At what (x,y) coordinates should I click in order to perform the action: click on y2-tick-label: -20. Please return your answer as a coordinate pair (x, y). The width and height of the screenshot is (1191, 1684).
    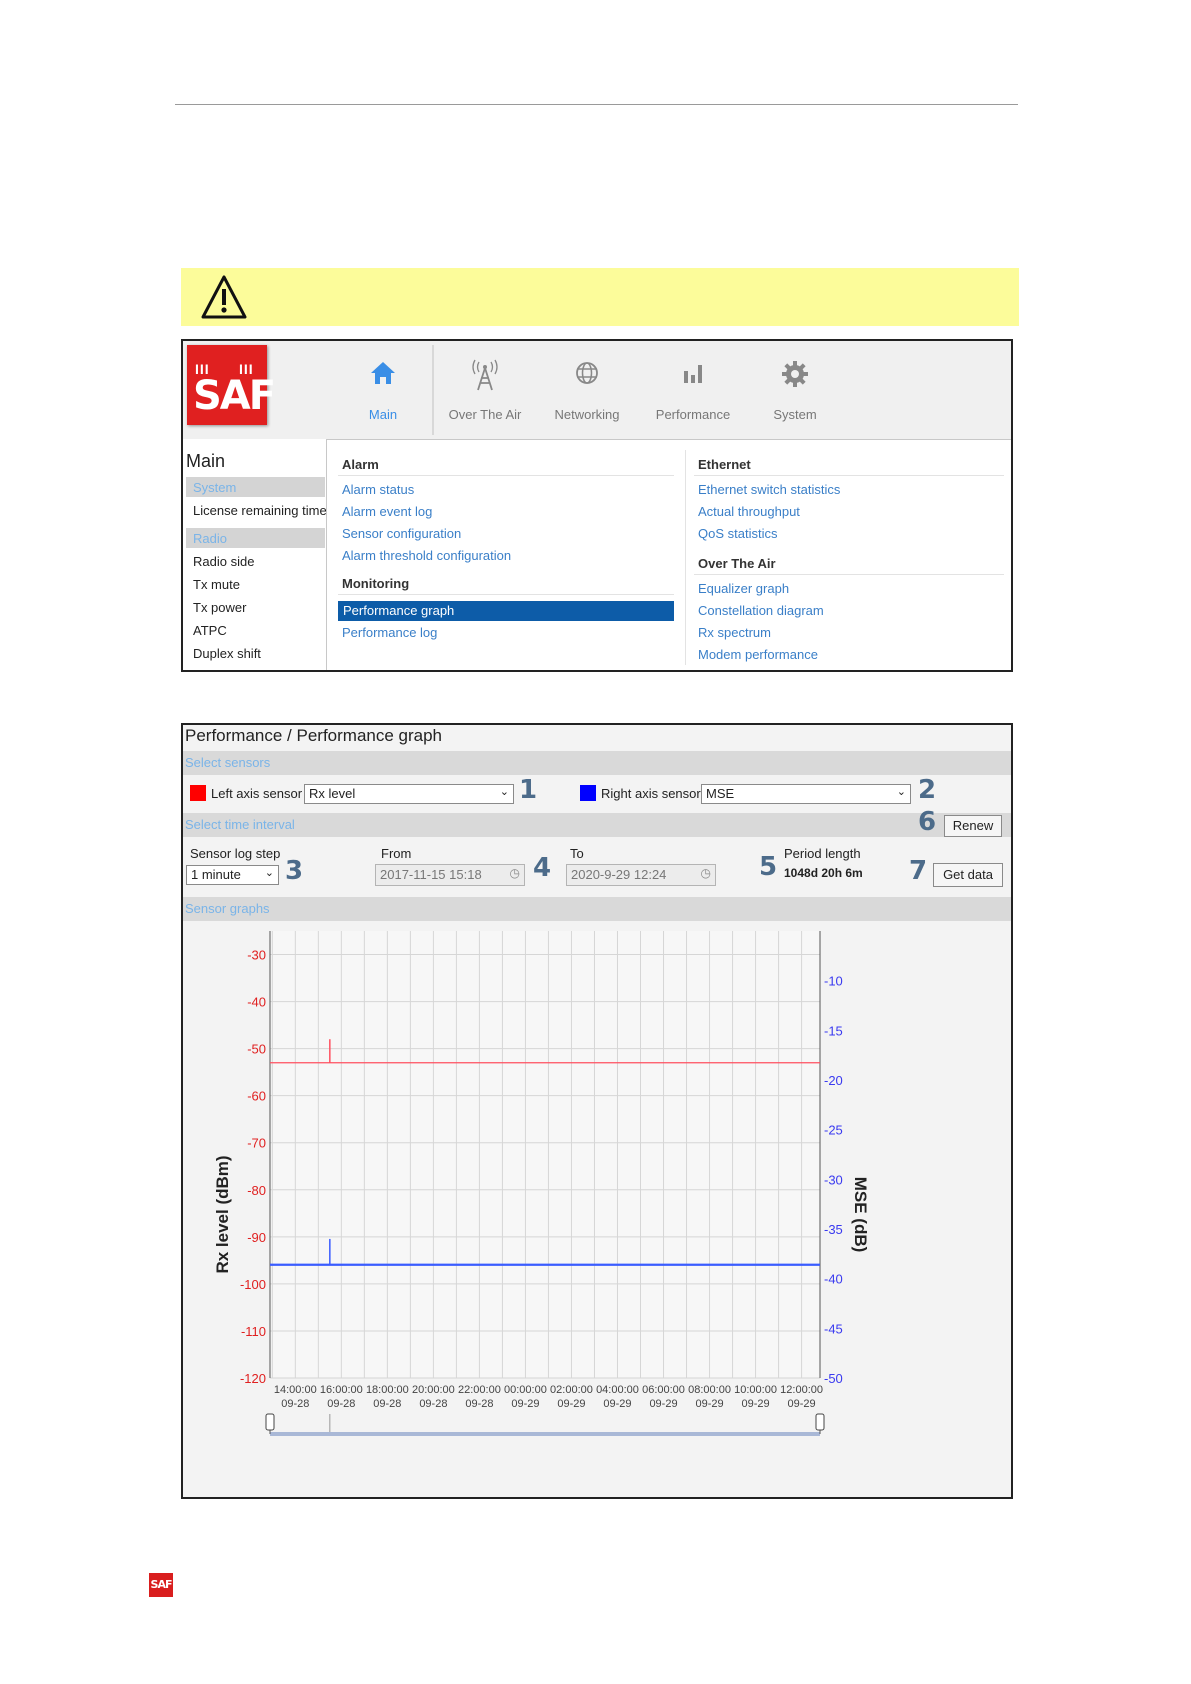
    Looking at the image, I should click on (833, 1080).